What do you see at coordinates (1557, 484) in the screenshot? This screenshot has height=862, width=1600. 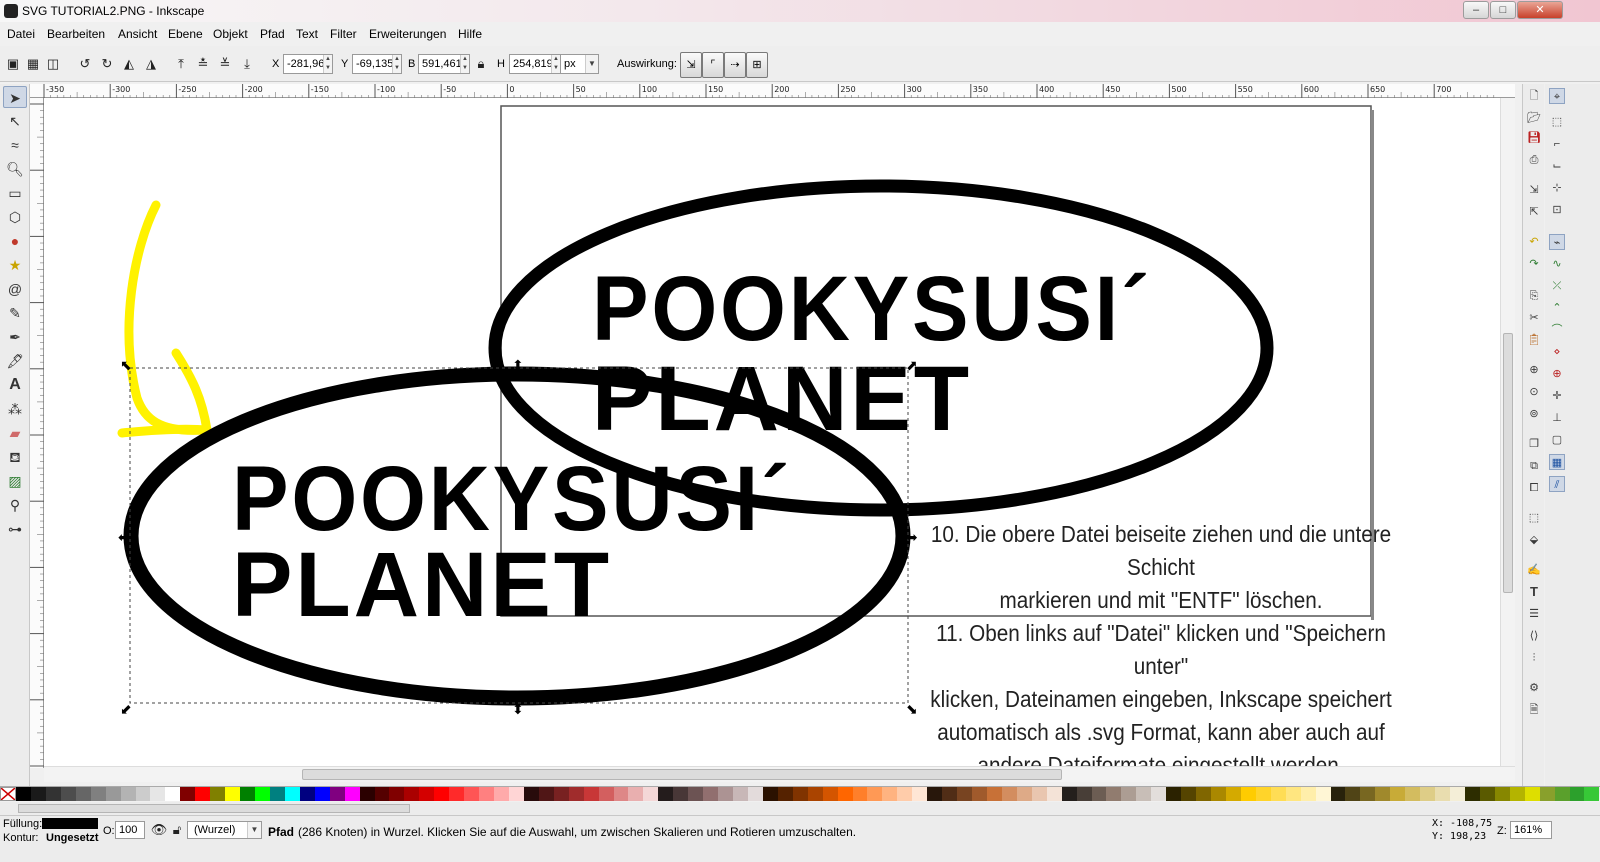 I see `snap-guide-icon: ⫽` at bounding box center [1557, 484].